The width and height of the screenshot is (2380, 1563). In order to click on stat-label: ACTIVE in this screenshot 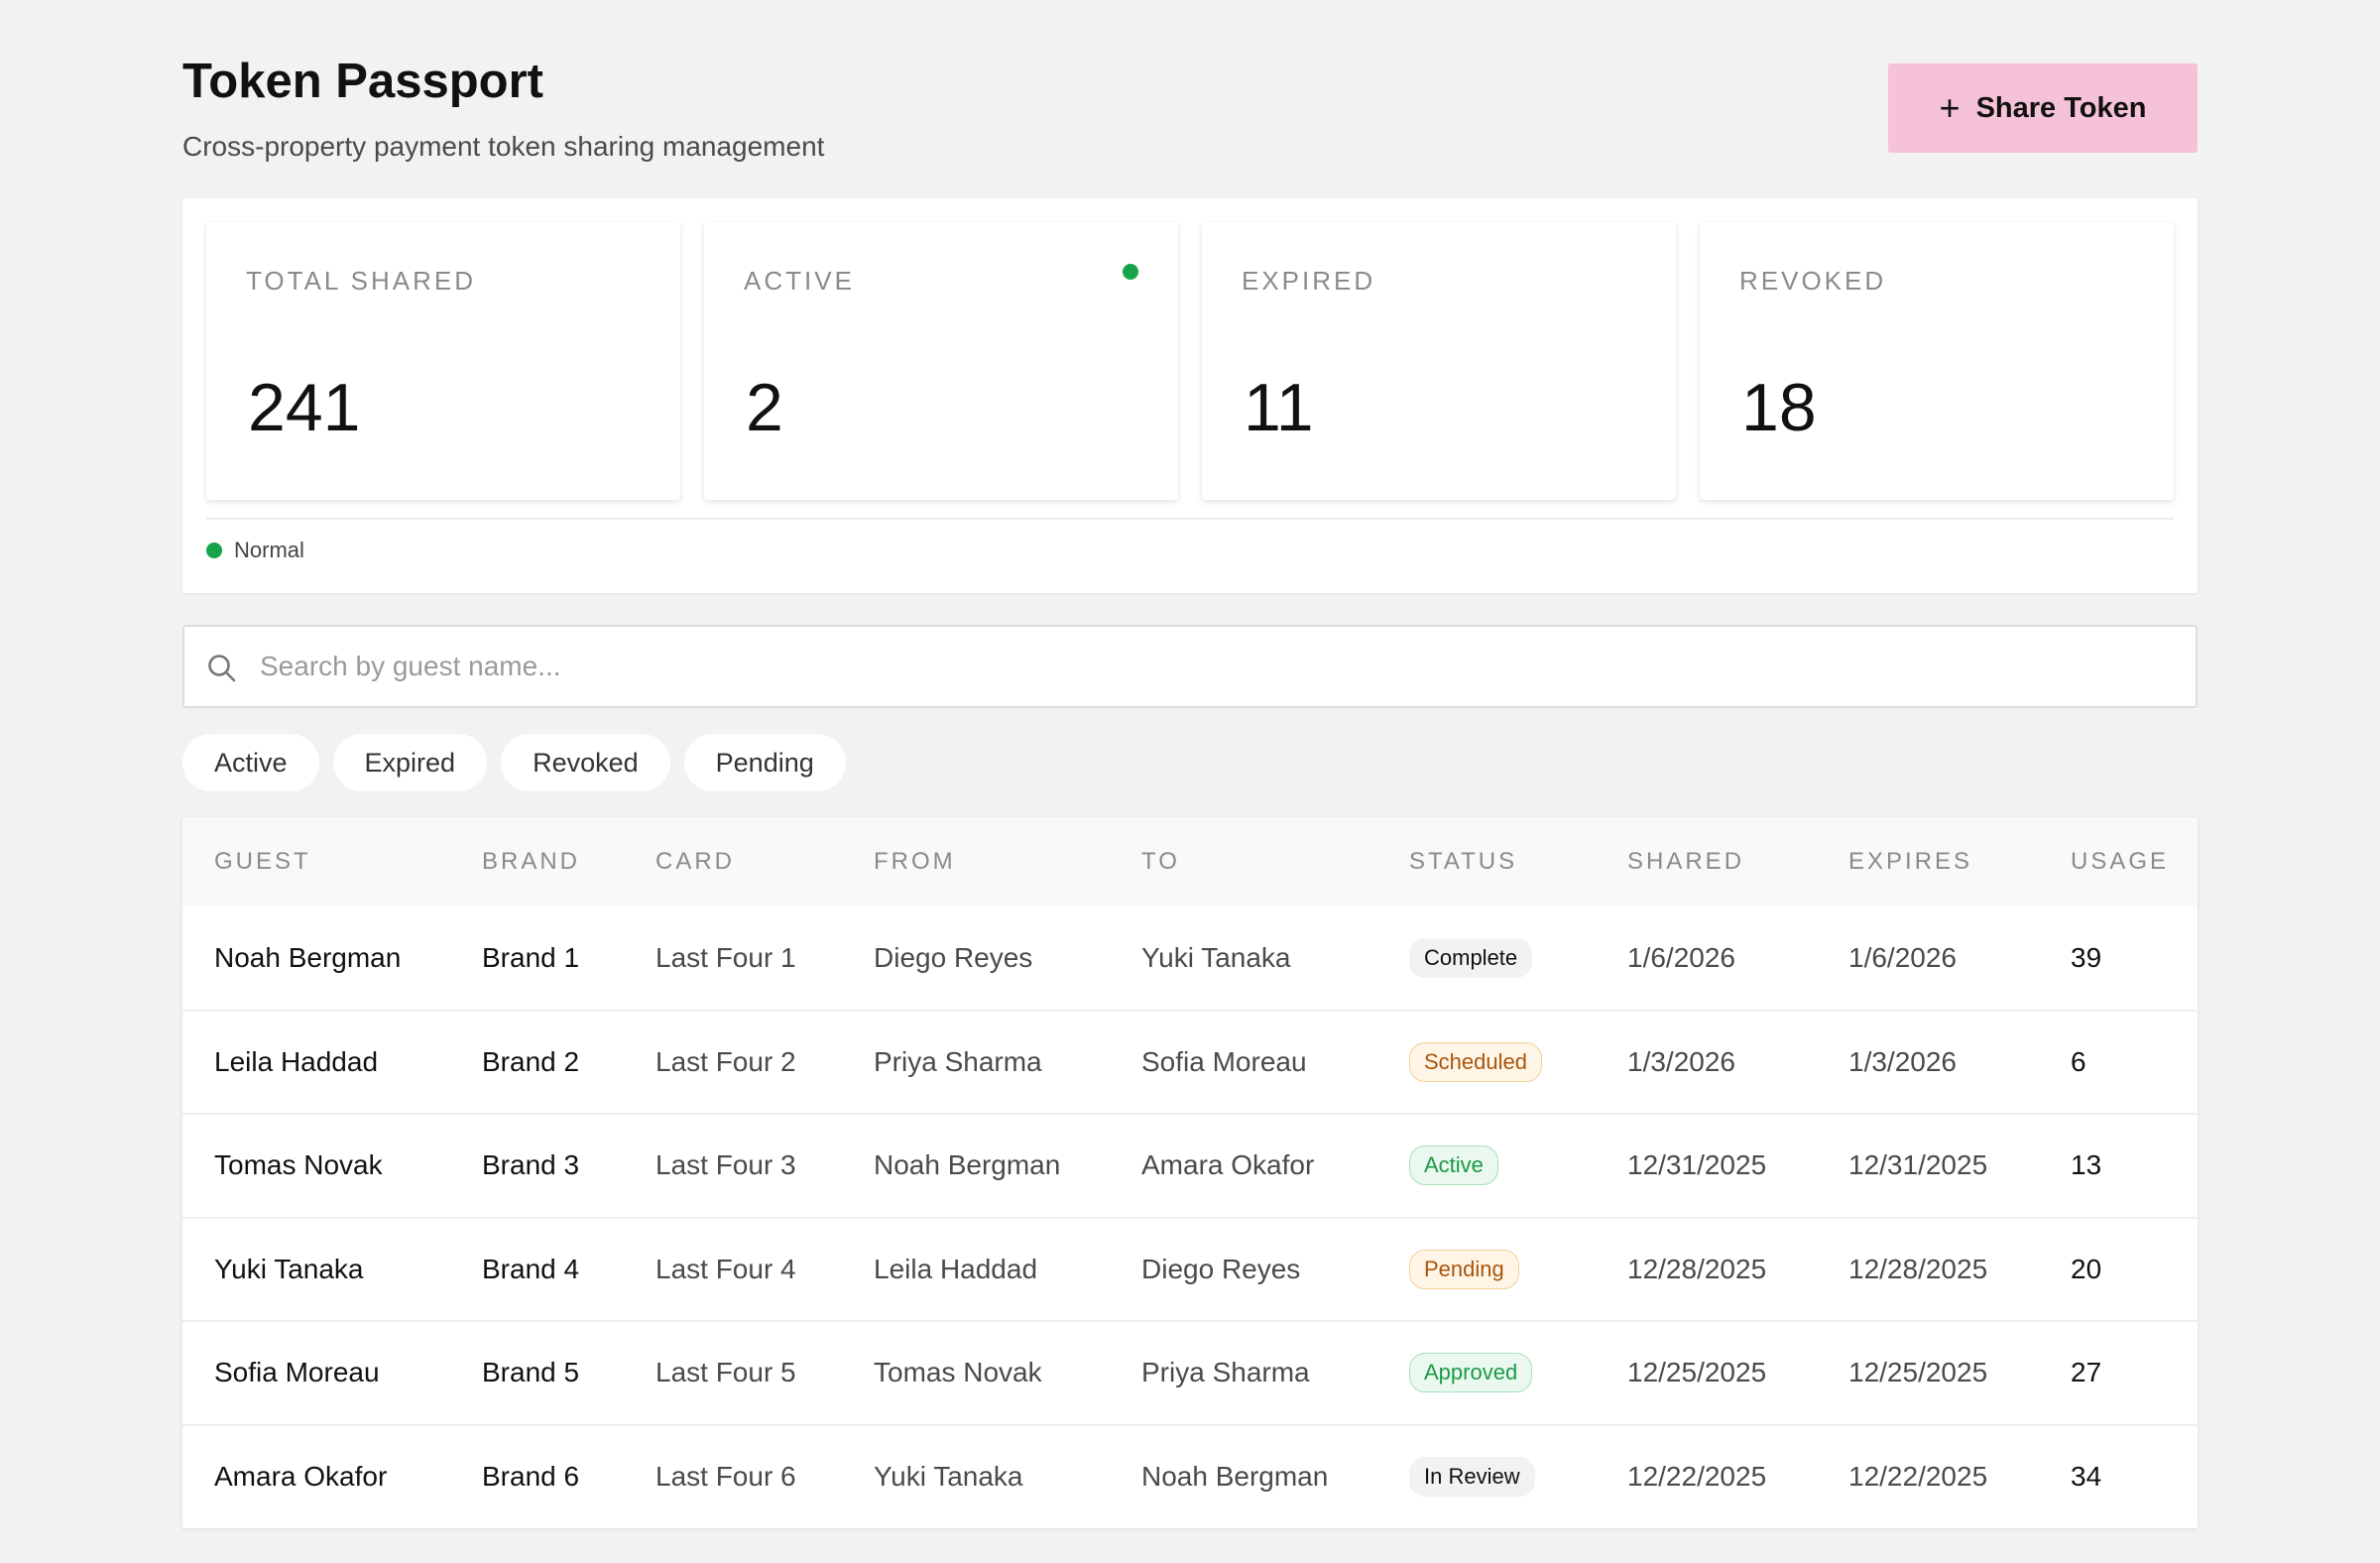, I will do `click(799, 281)`.